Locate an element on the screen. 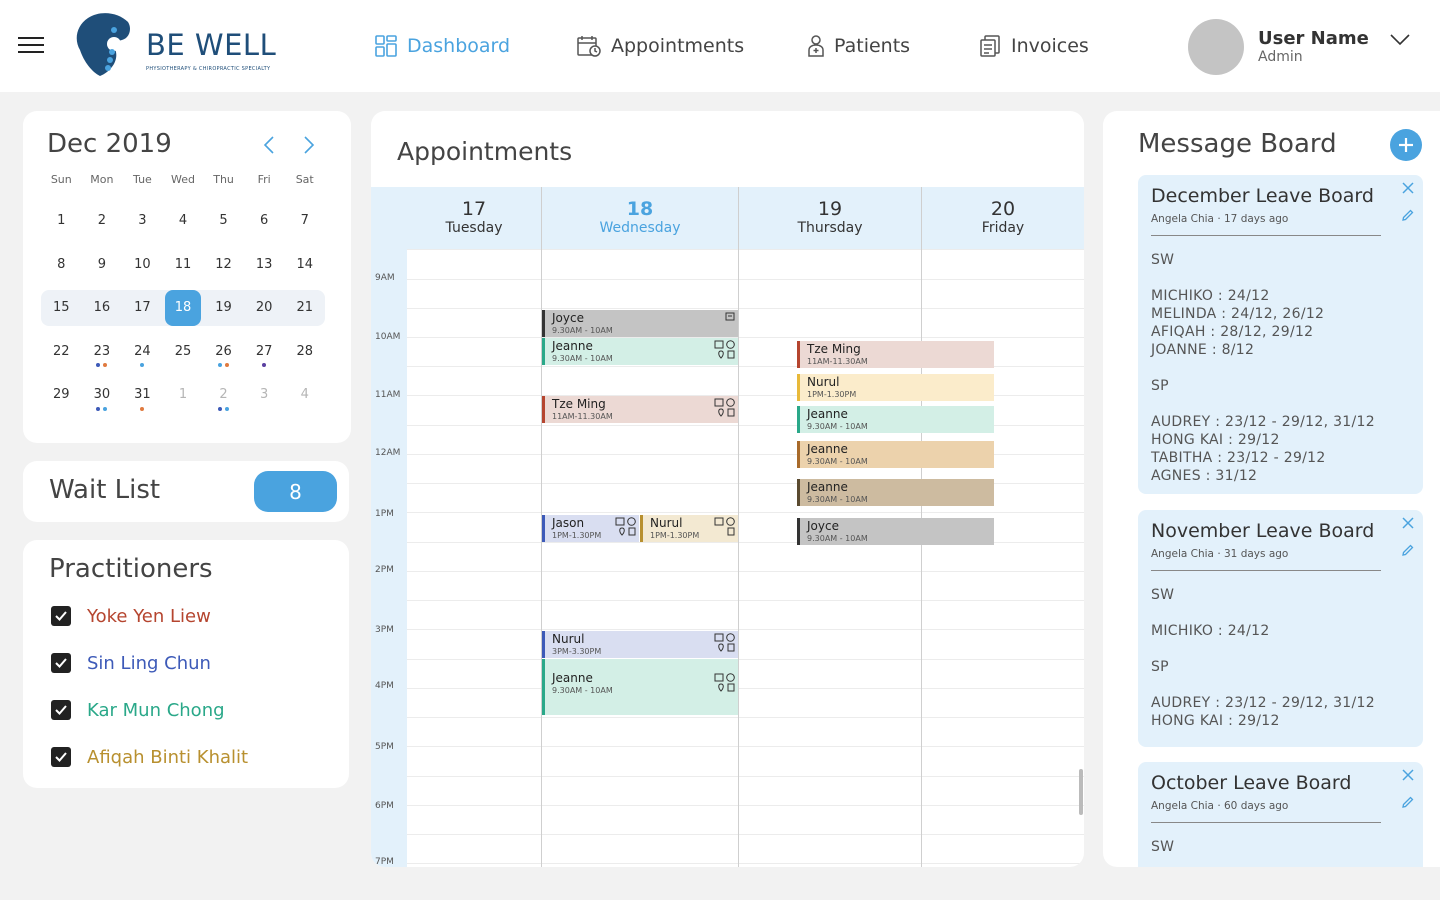 The image size is (1440, 900). calendar-day: 16 is located at coordinates (102, 308).